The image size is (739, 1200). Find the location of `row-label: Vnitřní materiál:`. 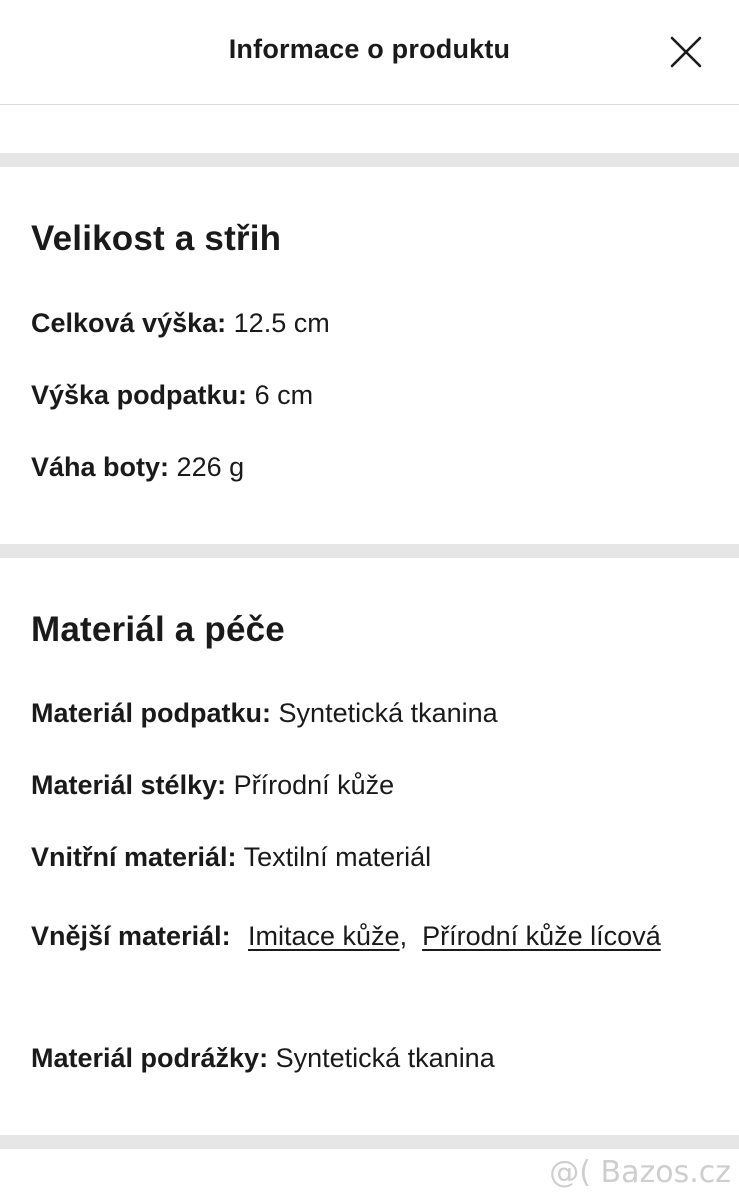

row-label: Vnitřní materiál: is located at coordinates (134, 857).